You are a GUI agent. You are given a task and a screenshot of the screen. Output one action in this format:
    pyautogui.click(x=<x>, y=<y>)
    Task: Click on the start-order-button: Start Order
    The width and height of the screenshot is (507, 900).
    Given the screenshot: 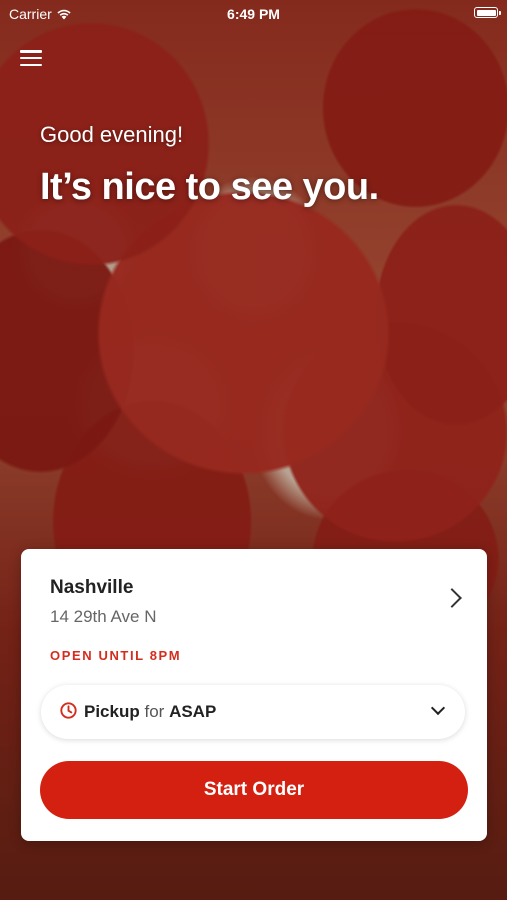 What is the action you would take?
    pyautogui.click(x=254, y=790)
    